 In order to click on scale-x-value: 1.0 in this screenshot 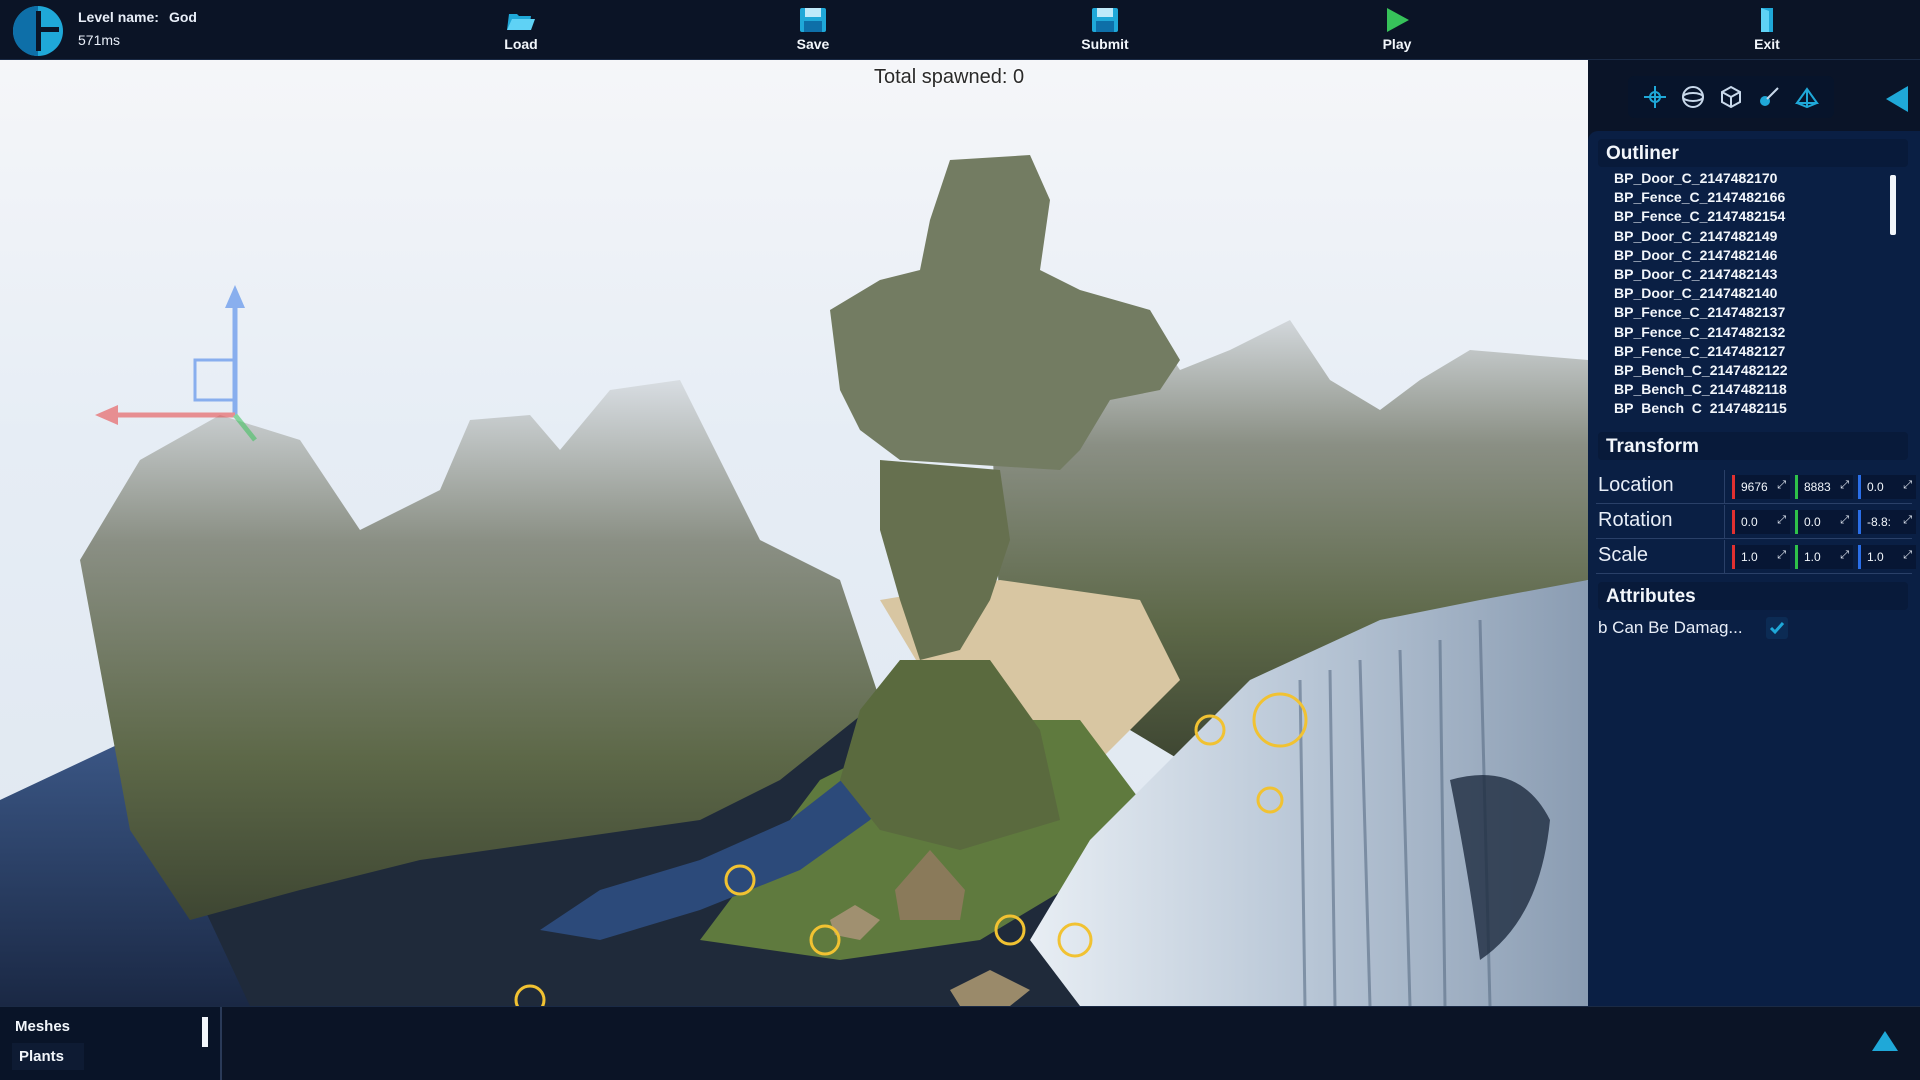, I will do `click(1749, 557)`.